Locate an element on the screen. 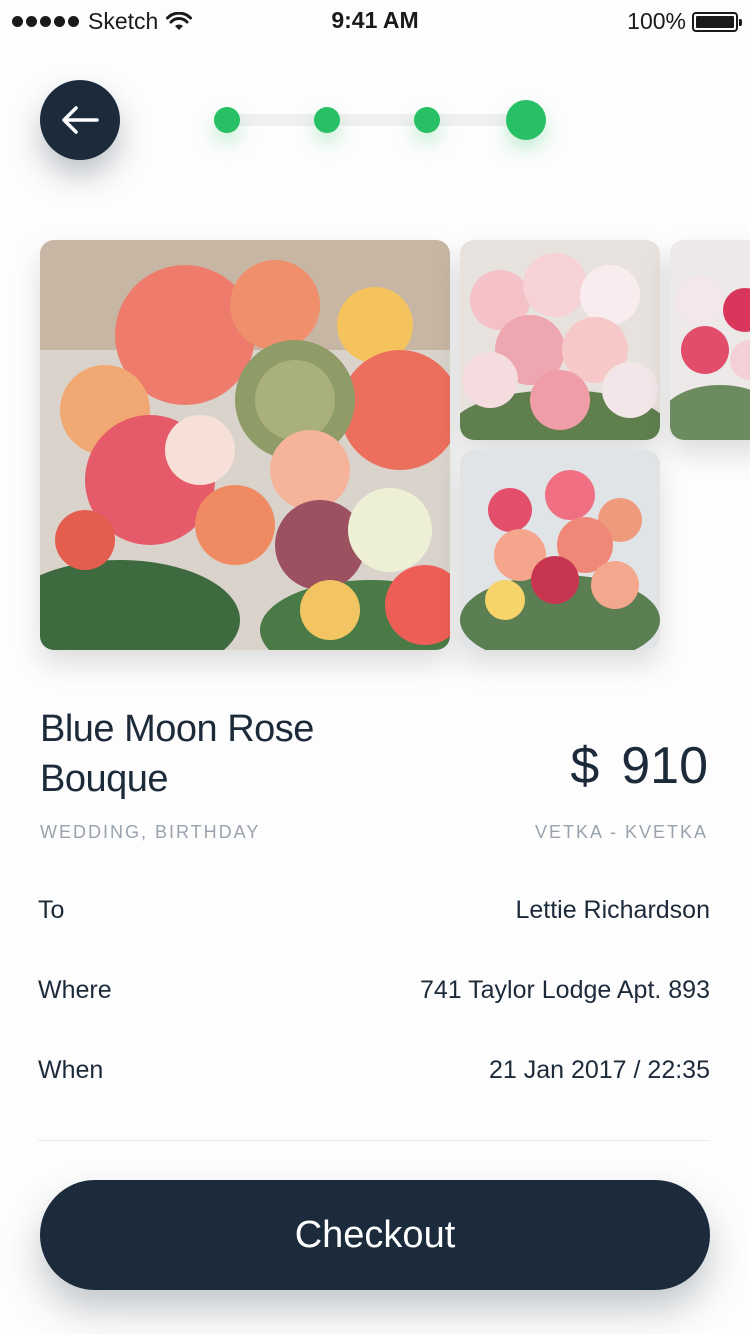 The width and height of the screenshot is (750, 1334). product-price: $910 is located at coordinates (639, 766).